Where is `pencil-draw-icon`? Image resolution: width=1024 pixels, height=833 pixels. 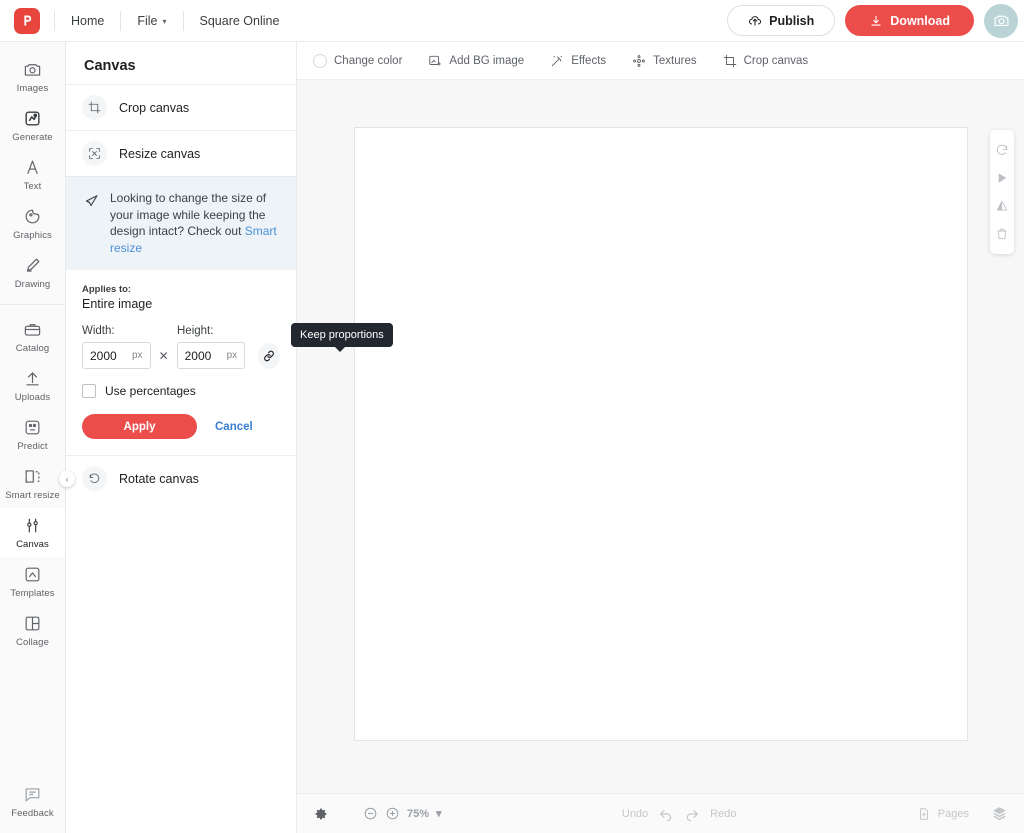
pencil-draw-icon is located at coordinates (32, 265).